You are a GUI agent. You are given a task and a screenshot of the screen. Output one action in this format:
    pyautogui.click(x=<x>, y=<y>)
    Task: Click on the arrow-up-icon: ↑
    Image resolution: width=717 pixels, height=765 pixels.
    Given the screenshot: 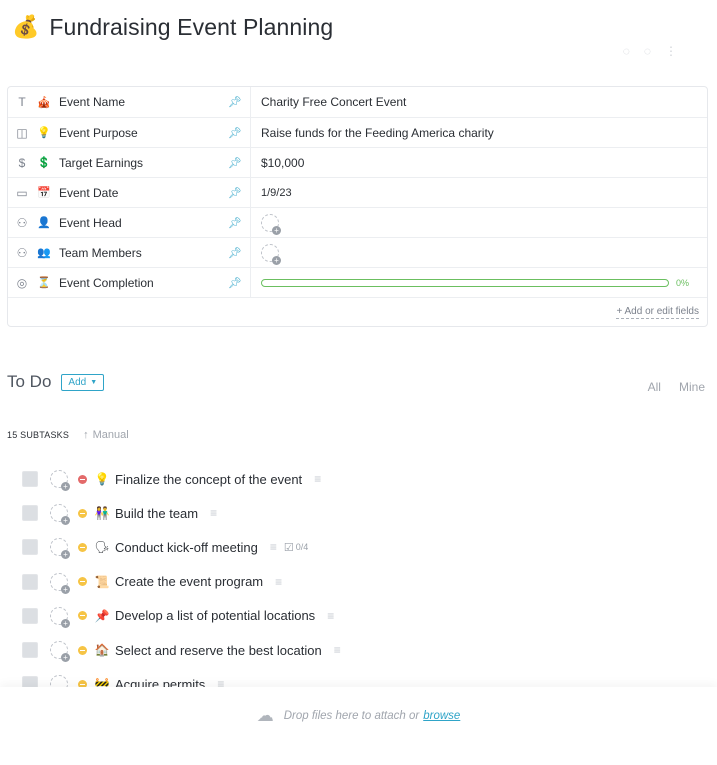 What is the action you would take?
    pyautogui.click(x=86, y=435)
    